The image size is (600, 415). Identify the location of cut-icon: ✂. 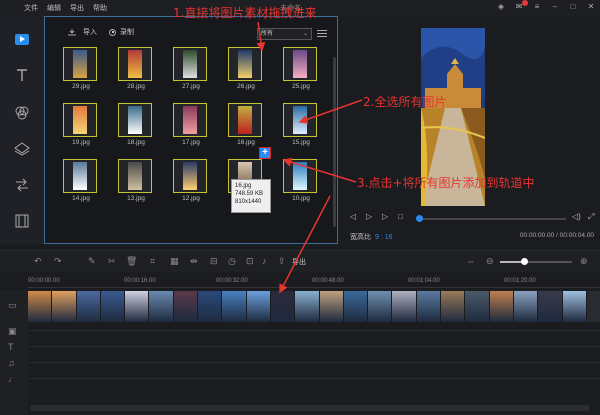
(112, 261).